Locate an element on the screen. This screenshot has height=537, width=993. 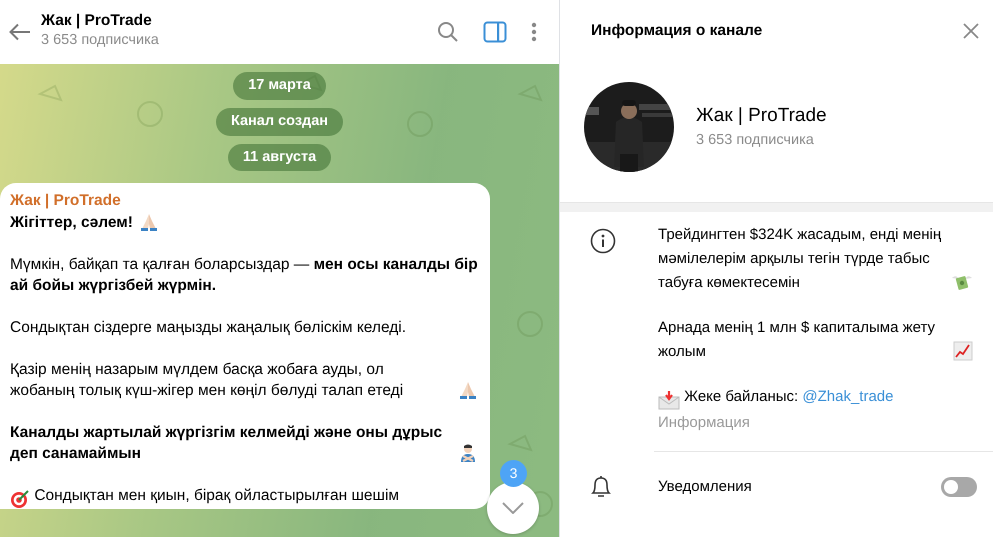
message-text: Қазір менің назарым мүлдем басқа жобаға ауды, ол жобаның толық күш-жігер мен көңіл бөлуді талап етеді is located at coordinates (207, 381).